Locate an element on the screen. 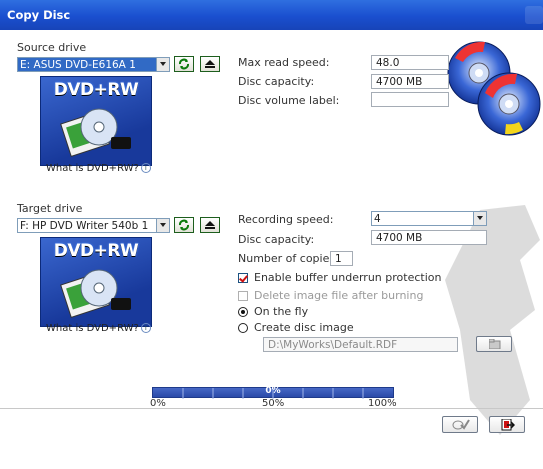  on-the-fly-radio is located at coordinates (243, 312).